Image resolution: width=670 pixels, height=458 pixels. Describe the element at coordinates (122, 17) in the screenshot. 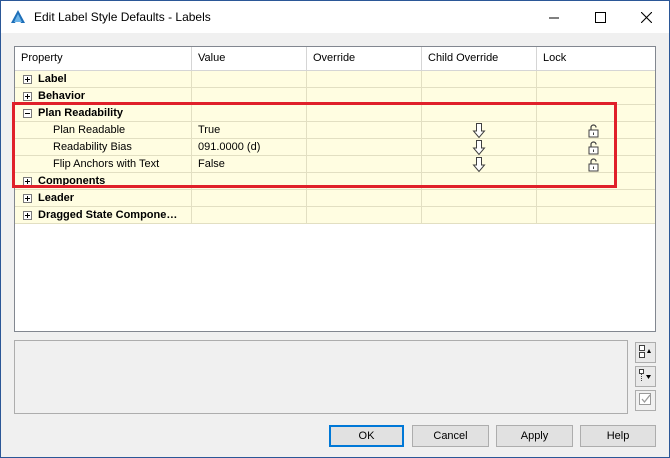

I see `window-title: Edit Label Style Defaults - Labels` at that location.